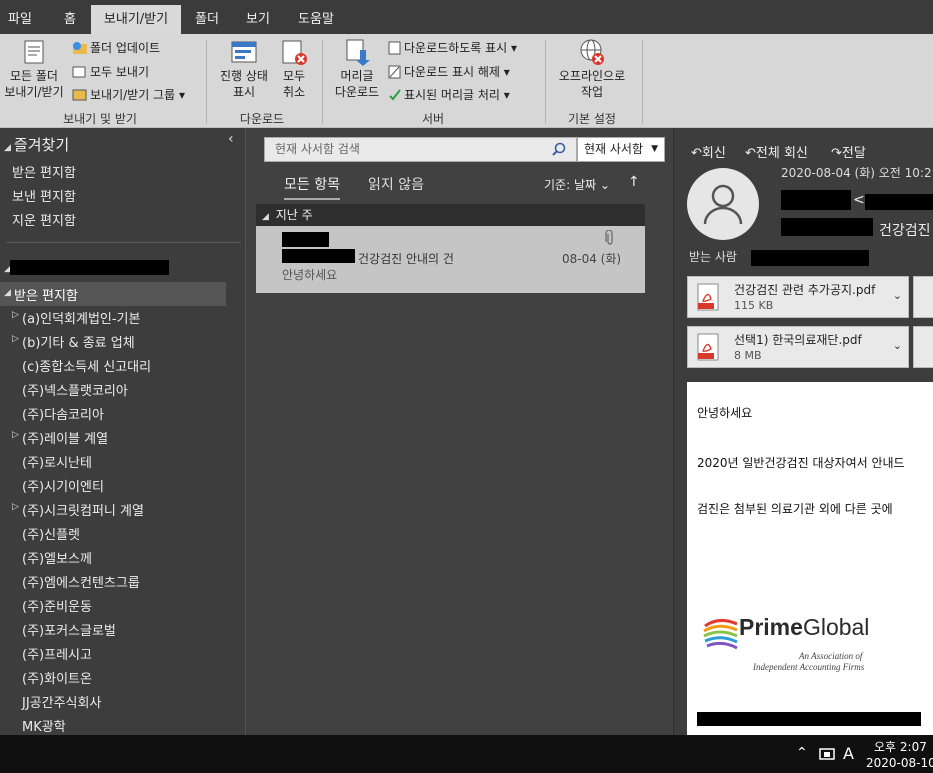  I want to click on cancel-icon, so click(294, 52).